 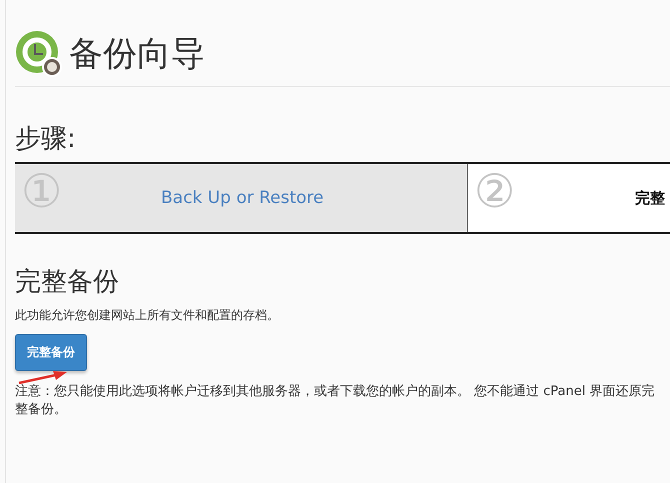 I want to click on step-cell: ② 完整, so click(x=568, y=198).